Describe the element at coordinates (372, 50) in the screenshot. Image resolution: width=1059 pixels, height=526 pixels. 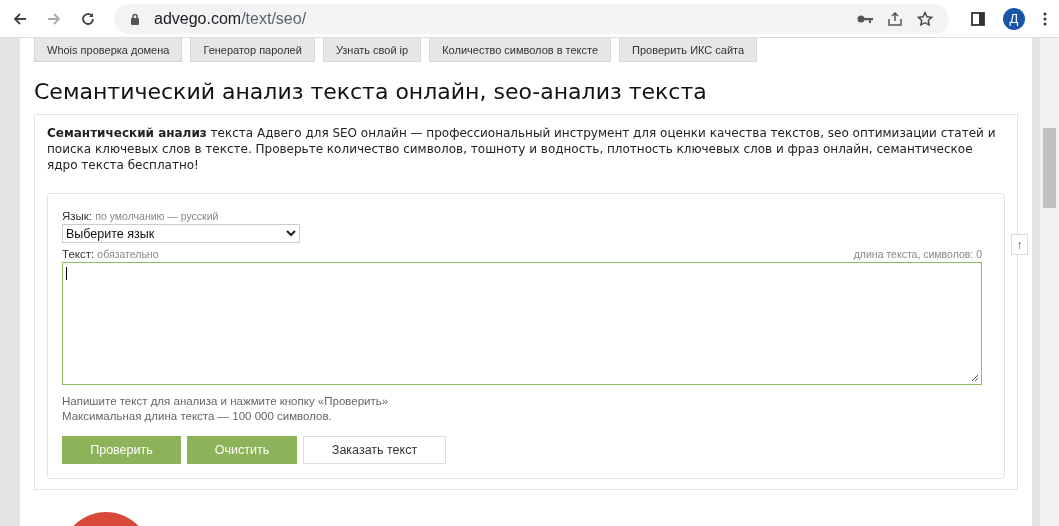
I see `tool-link-button: Узнать свой ip` at that location.